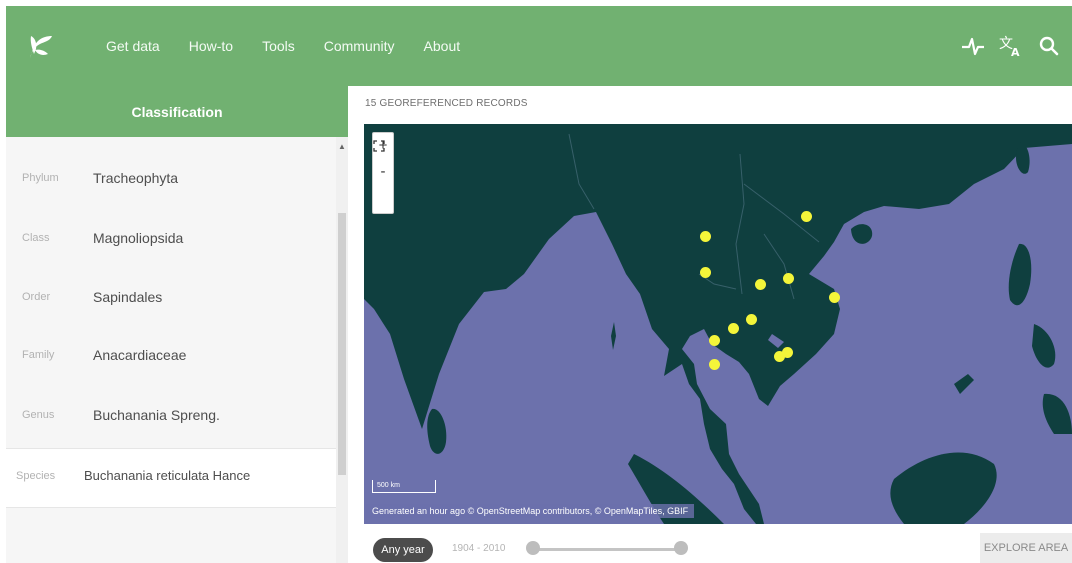 The image size is (1072, 563). What do you see at coordinates (40, 178) in the screenshot?
I see `taxonomy-rank: Phylum` at bounding box center [40, 178].